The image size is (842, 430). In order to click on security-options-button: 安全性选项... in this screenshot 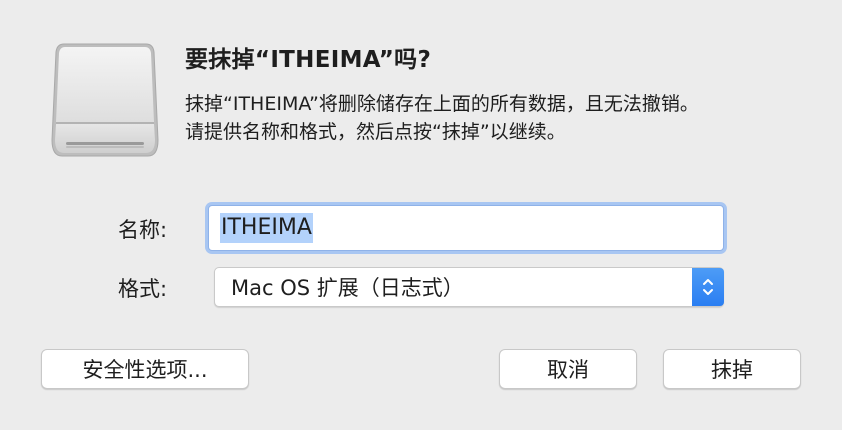, I will do `click(145, 369)`.